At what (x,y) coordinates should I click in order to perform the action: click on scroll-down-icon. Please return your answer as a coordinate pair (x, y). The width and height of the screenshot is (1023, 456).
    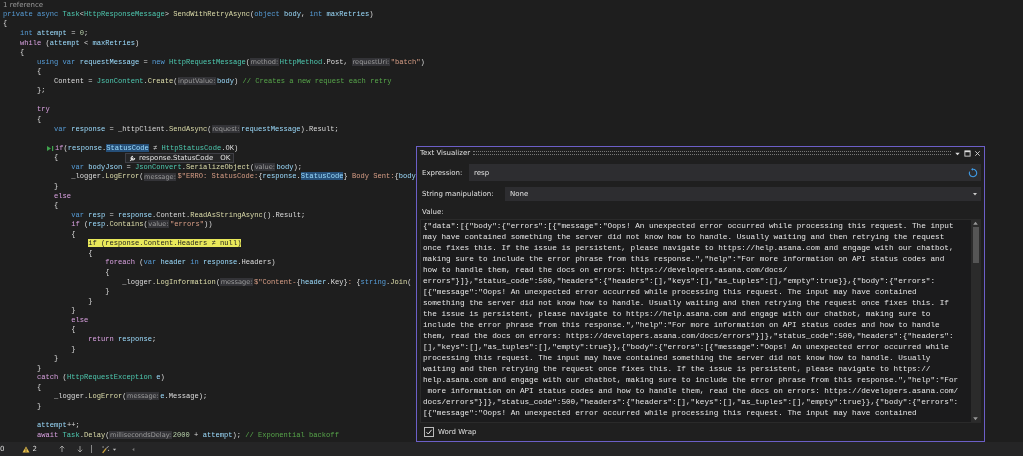
    Looking at the image, I should click on (975, 418).